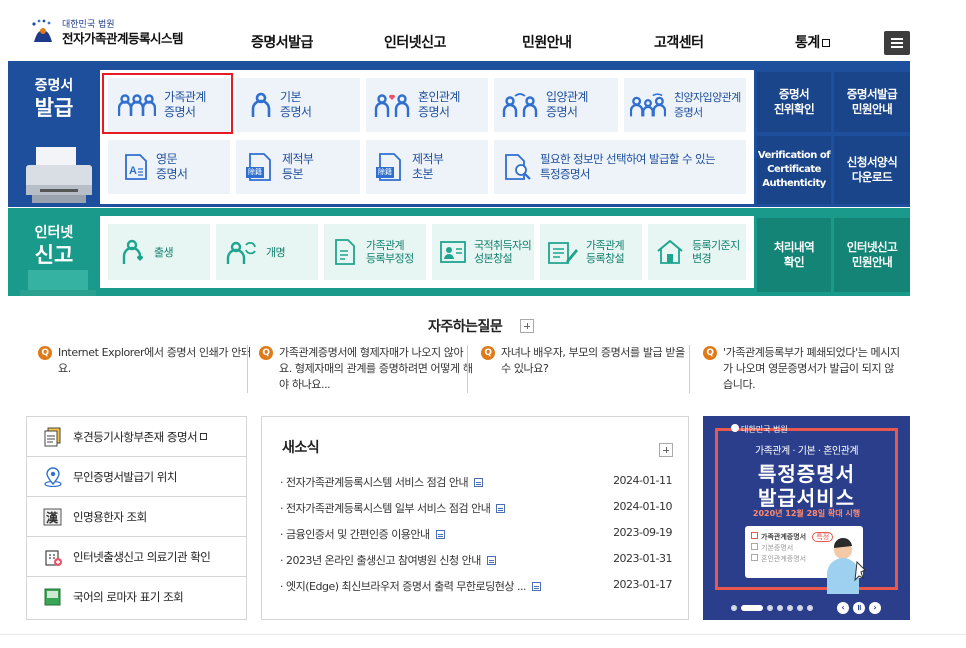  What do you see at coordinates (298, 159) in the screenshot?
I see `tile-label-line1: 제적부` at bounding box center [298, 159].